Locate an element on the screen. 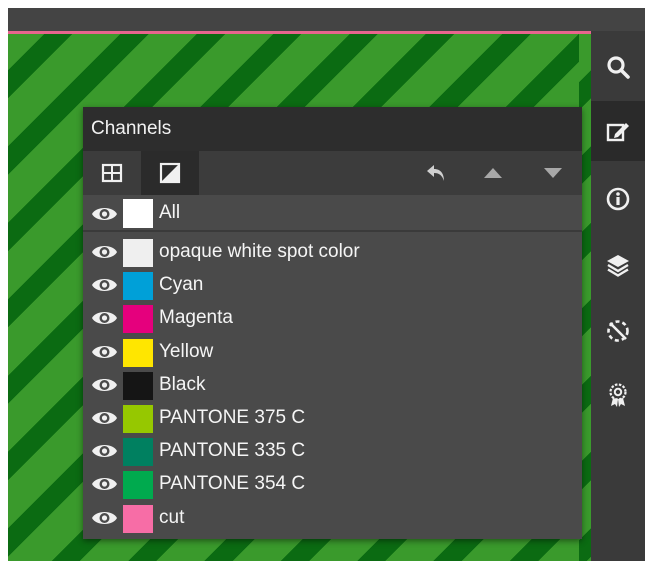 This screenshot has width=645, height=561. layers-icon is located at coordinates (618, 266).